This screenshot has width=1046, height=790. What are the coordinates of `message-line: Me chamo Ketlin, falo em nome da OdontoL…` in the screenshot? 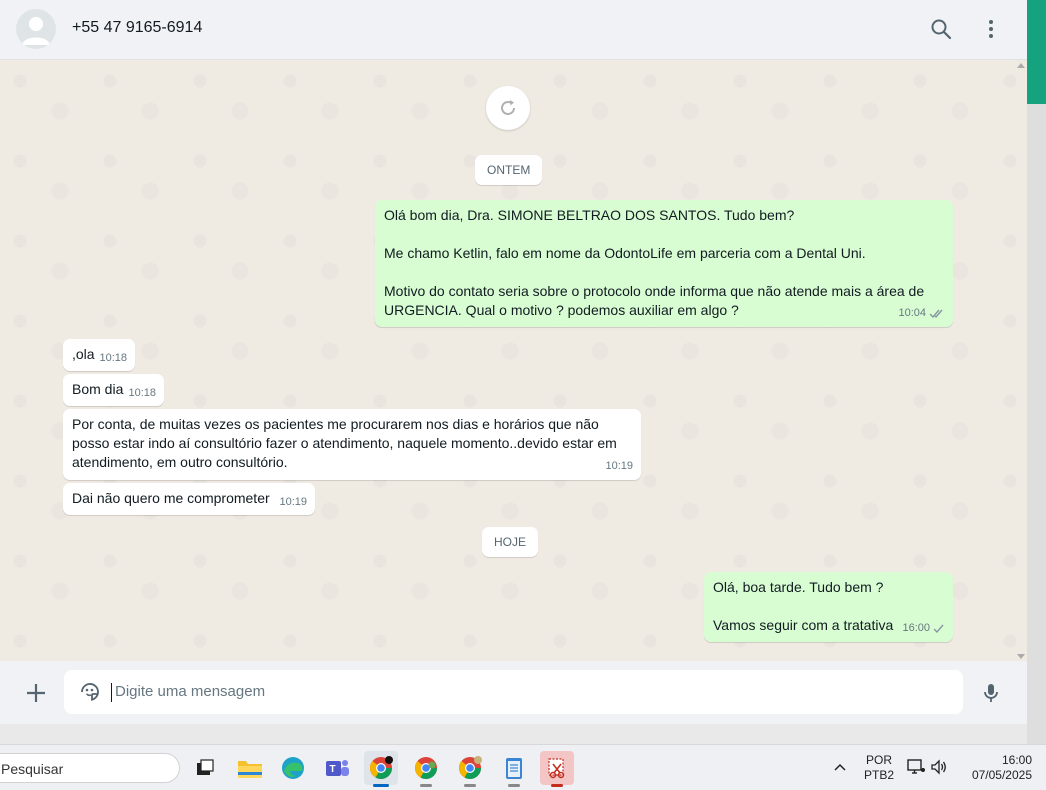 It's located at (625, 253).